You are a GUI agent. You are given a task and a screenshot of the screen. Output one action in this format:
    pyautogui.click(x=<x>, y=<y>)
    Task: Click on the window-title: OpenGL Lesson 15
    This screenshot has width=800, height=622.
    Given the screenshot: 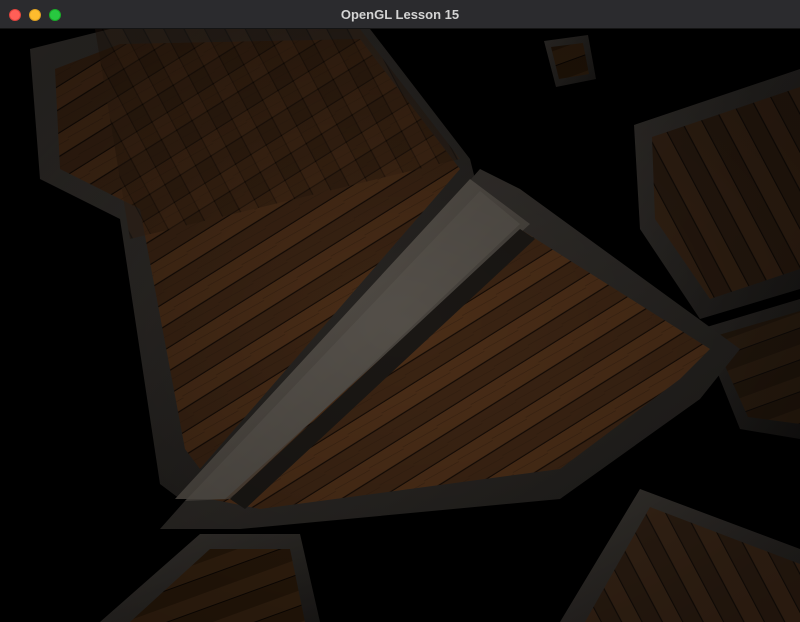 What is the action you would take?
    pyautogui.click(x=400, y=14)
    